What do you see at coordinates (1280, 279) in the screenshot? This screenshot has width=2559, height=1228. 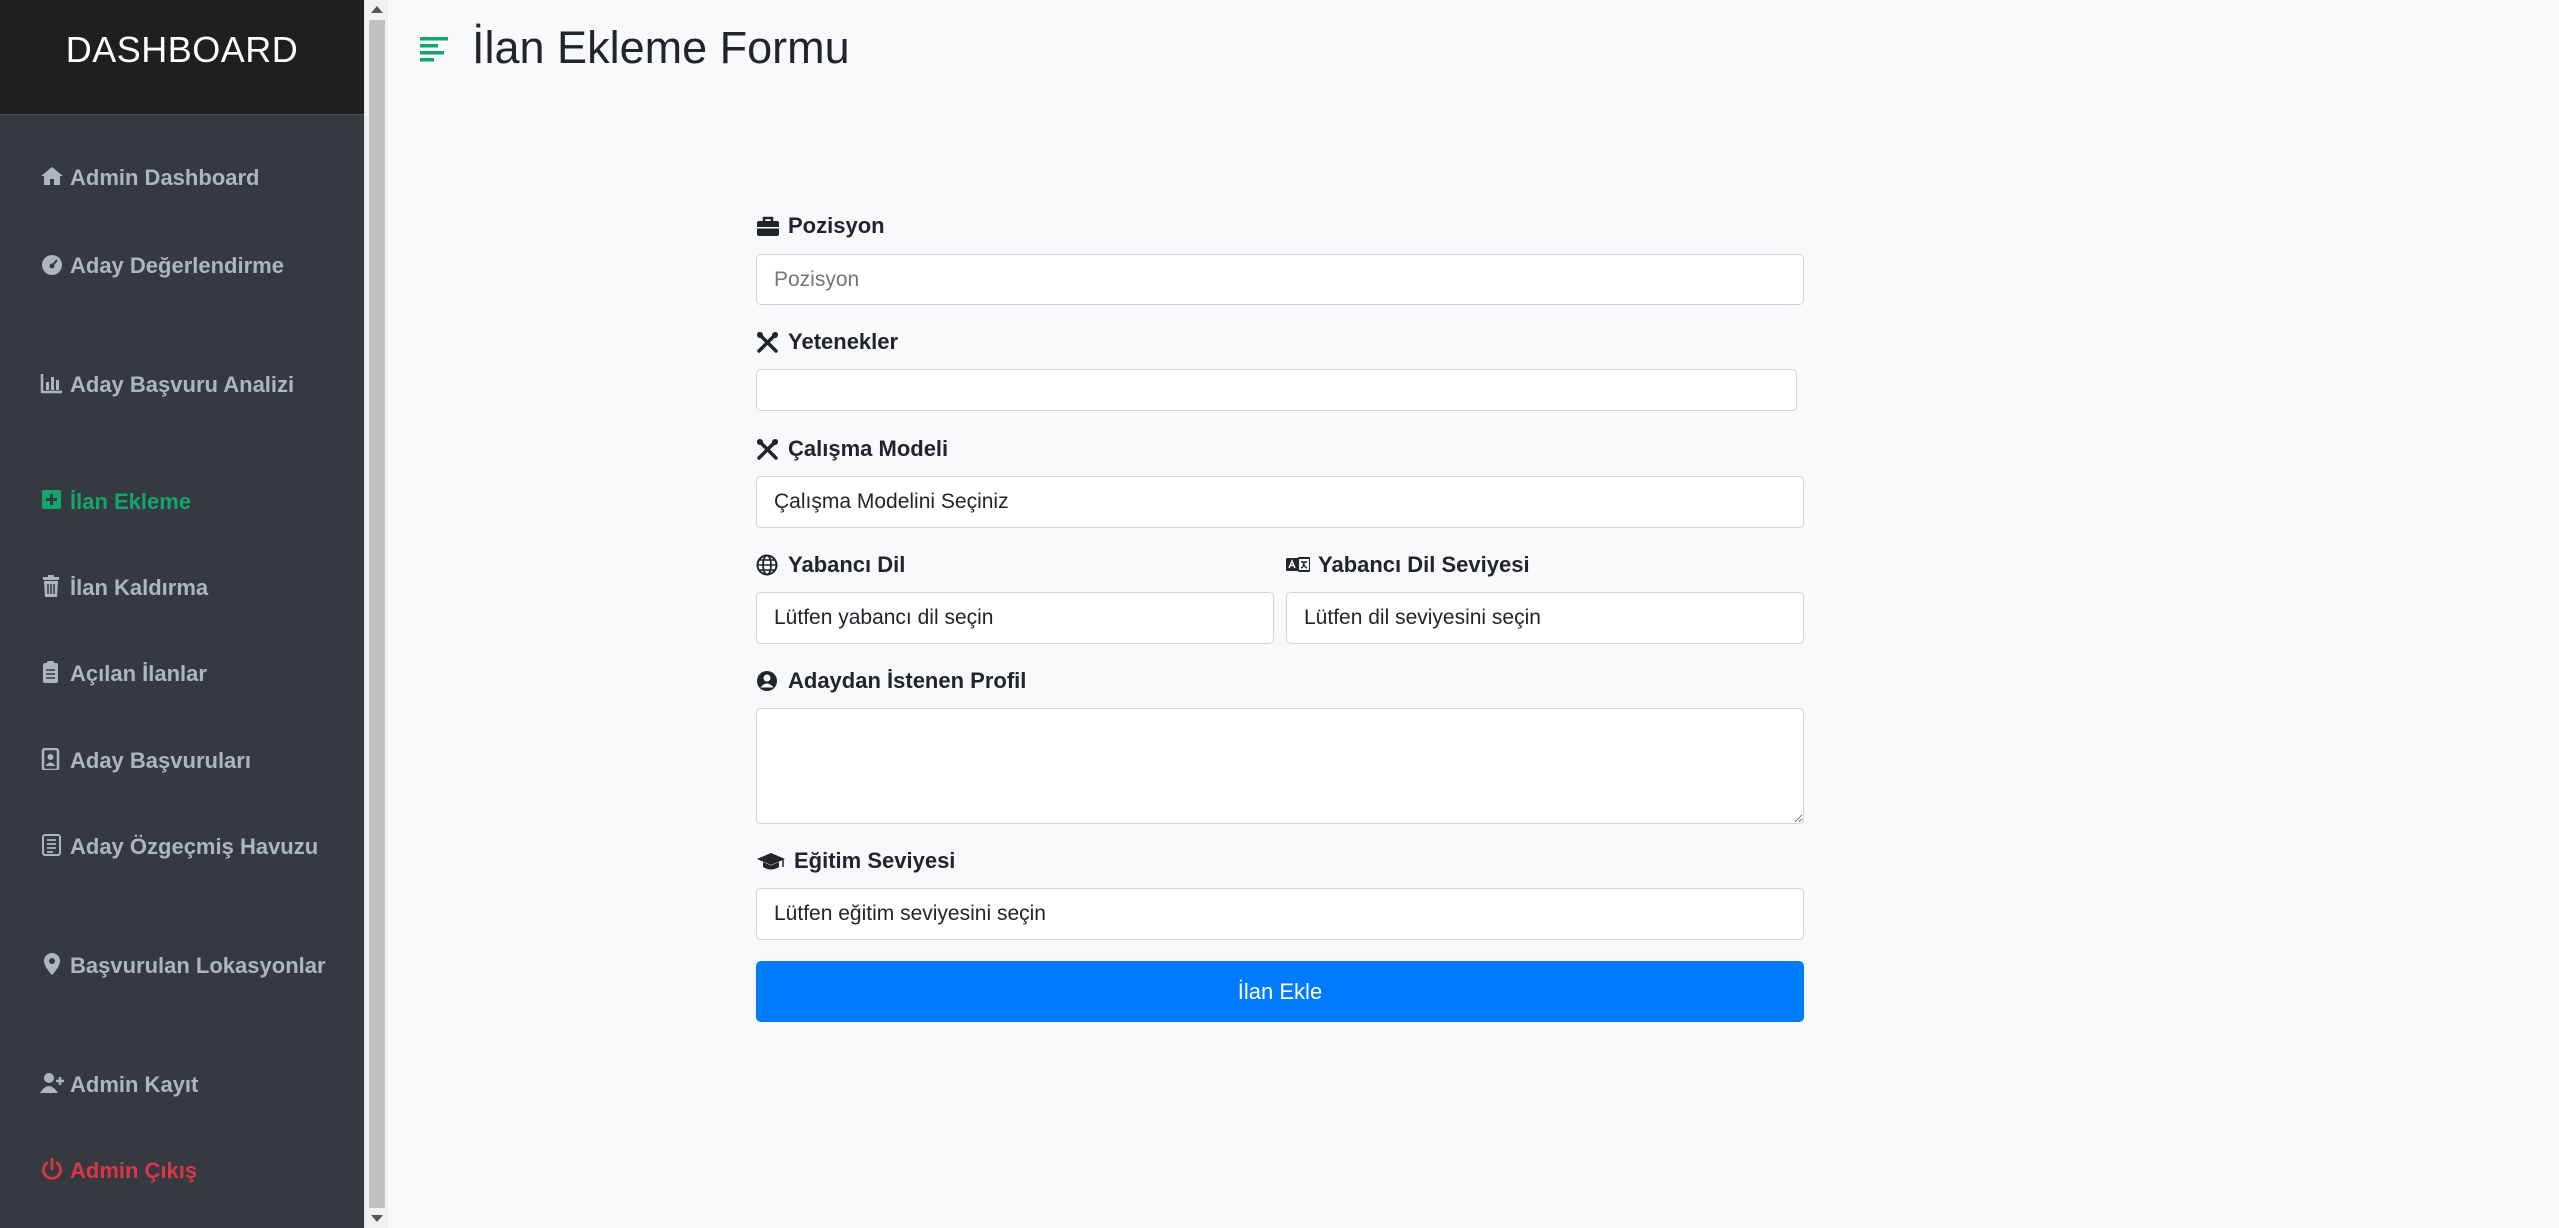 I see `pozisyon-input` at bounding box center [1280, 279].